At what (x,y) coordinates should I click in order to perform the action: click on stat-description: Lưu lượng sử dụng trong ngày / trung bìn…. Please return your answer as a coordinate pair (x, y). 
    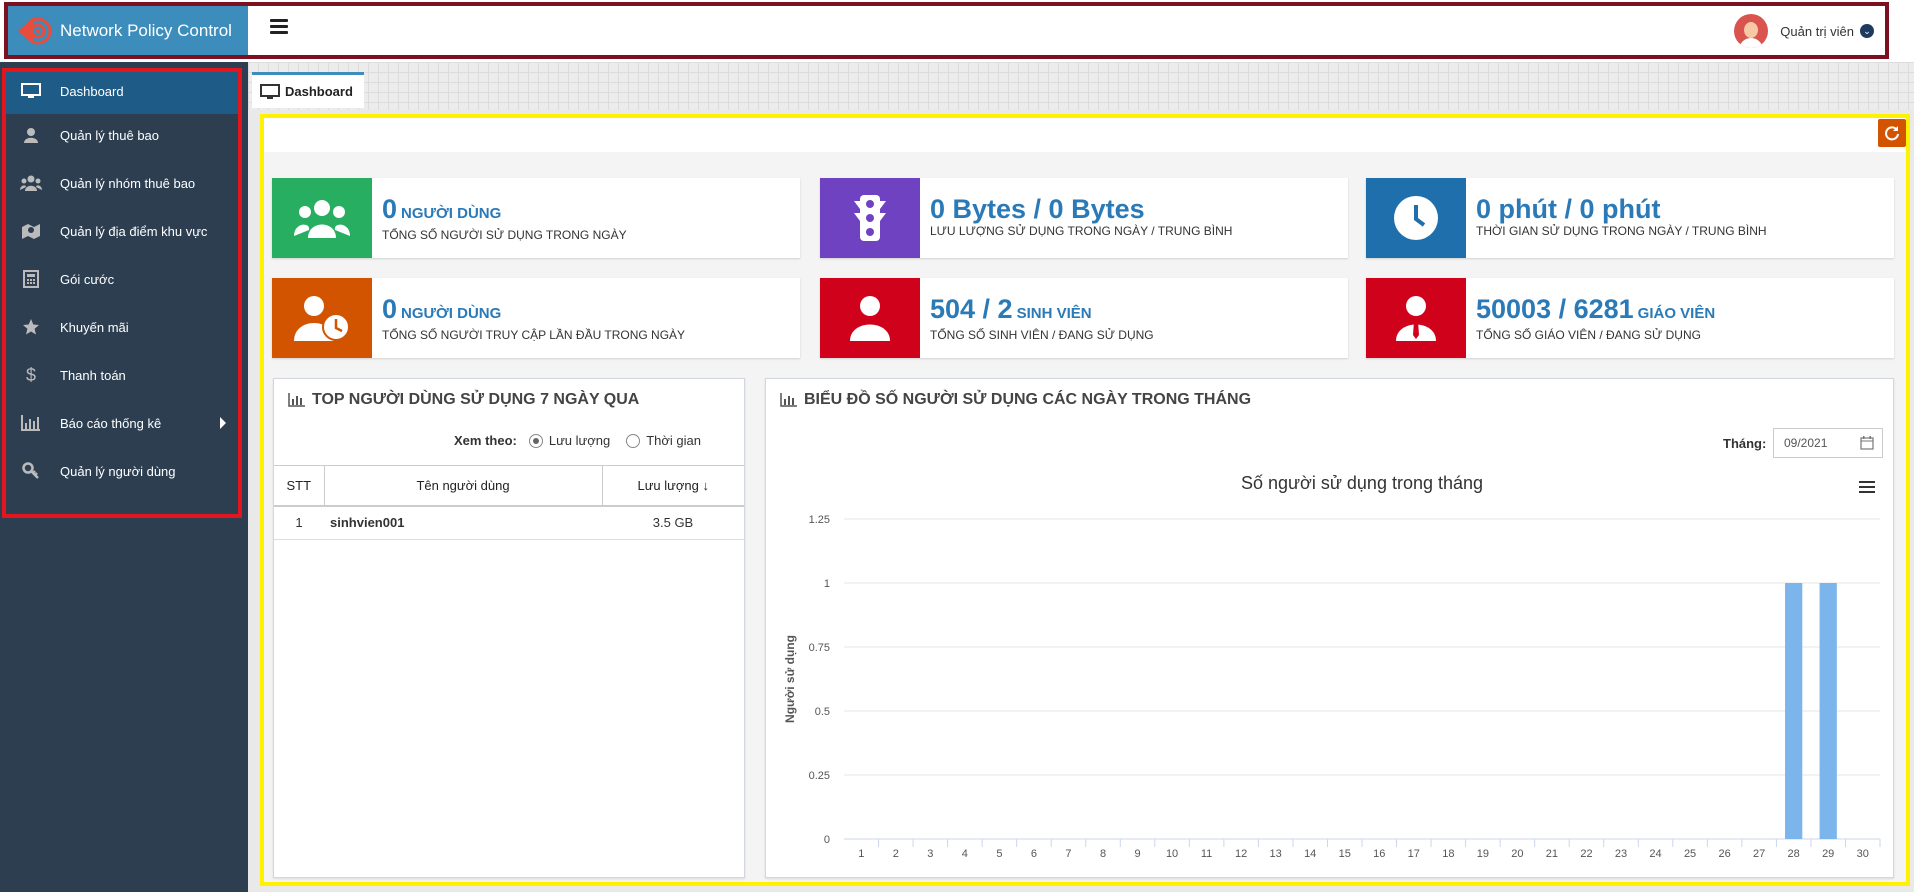
    Looking at the image, I should click on (1081, 231).